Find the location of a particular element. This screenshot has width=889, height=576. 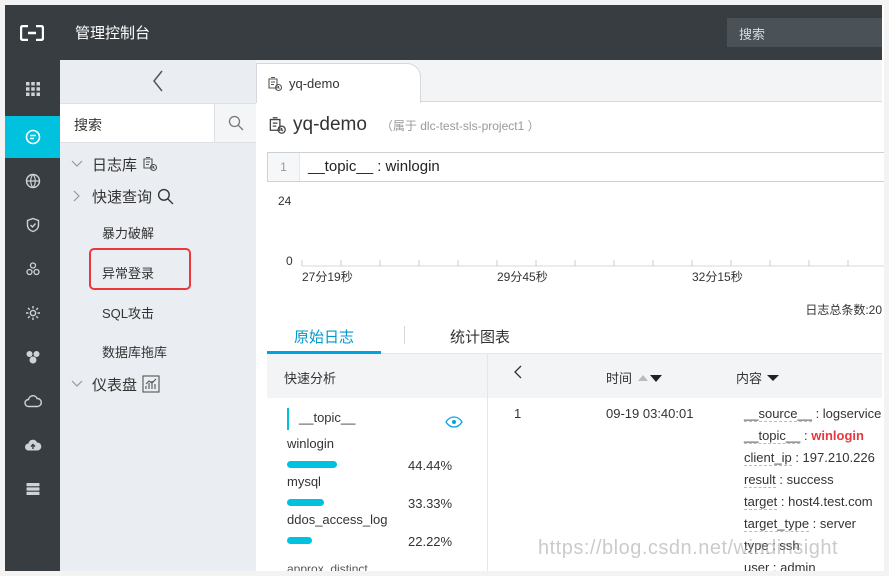

dashboard-icon is located at coordinates (151, 384).